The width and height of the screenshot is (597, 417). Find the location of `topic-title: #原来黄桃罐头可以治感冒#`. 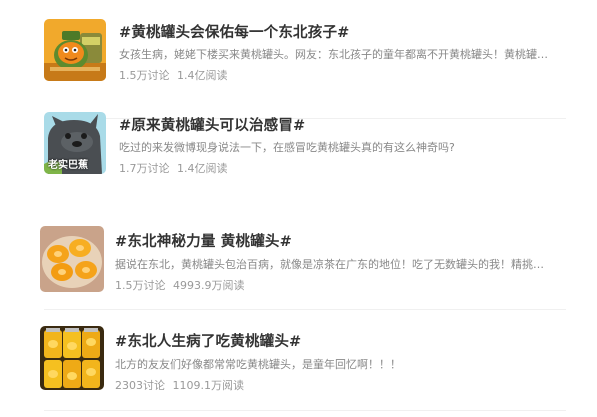

topic-title: #原来黄桃罐头可以治感冒# is located at coordinates (212, 124).